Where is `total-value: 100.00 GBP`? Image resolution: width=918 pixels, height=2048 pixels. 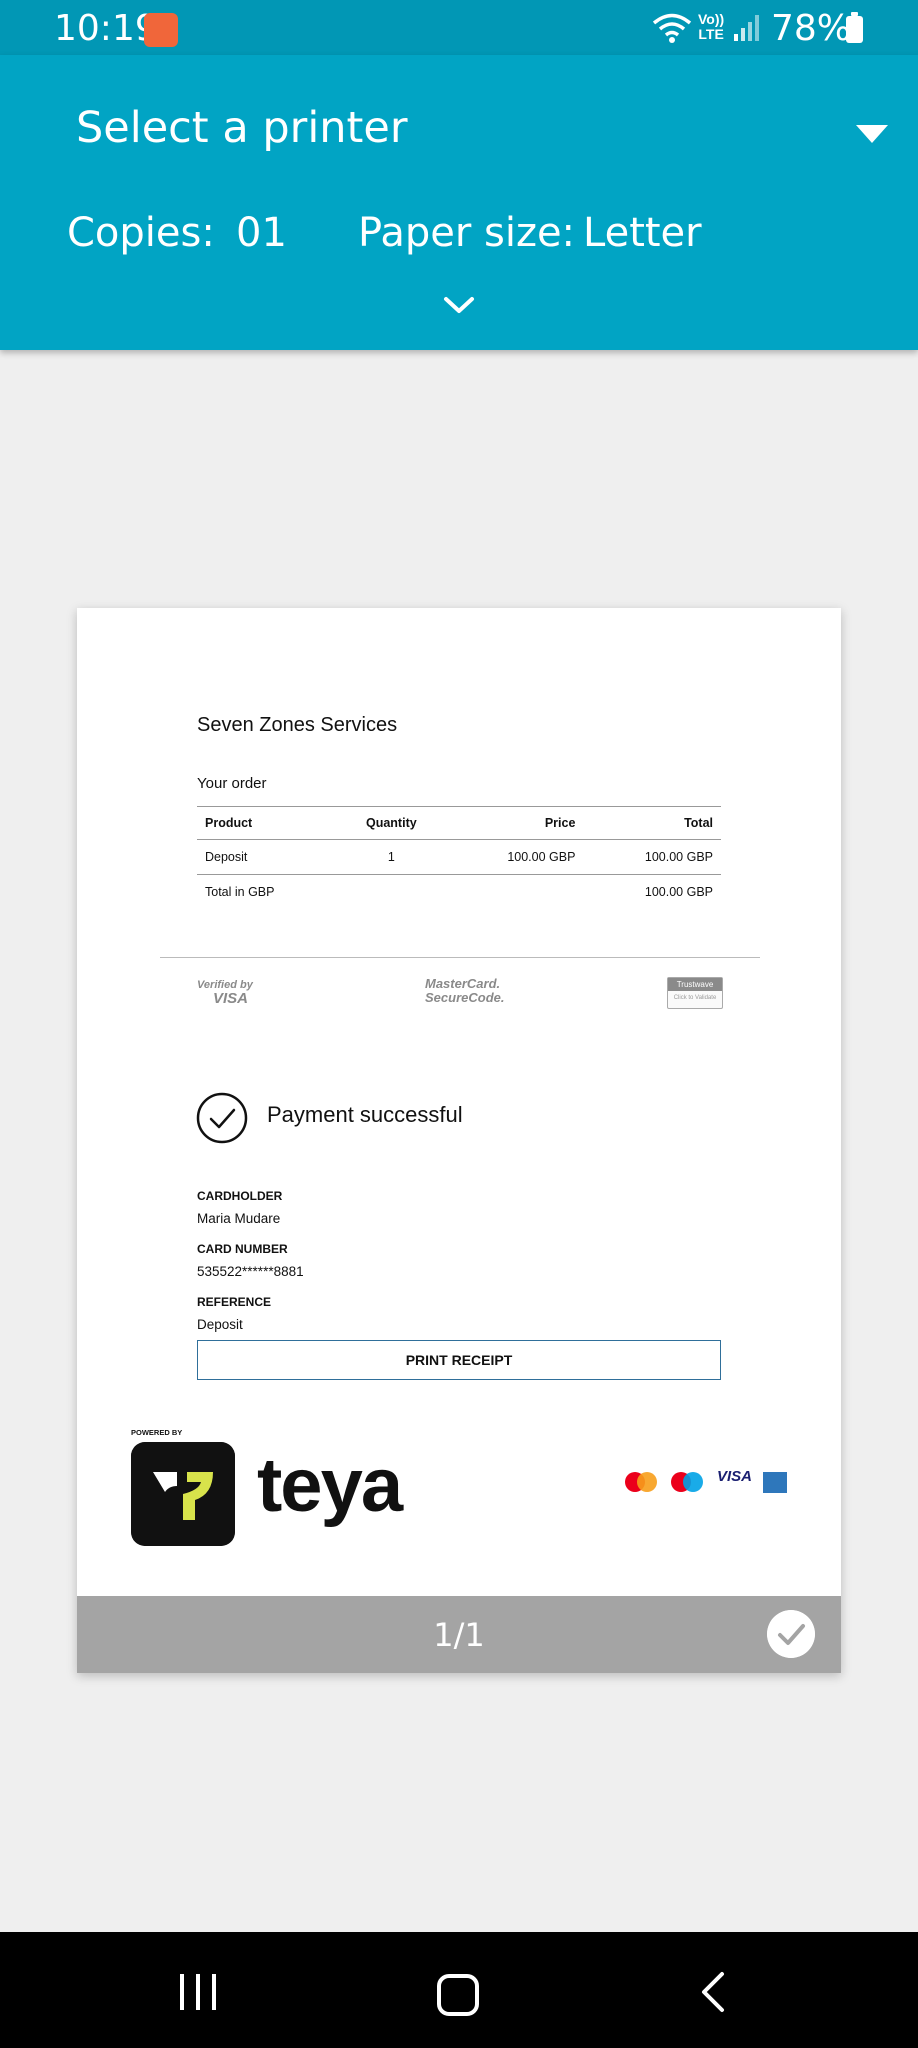
total-value: 100.00 GBP is located at coordinates (678, 892).